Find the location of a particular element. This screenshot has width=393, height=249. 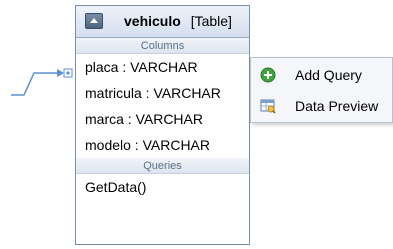

table-name: vehiculo is located at coordinates (152, 21).